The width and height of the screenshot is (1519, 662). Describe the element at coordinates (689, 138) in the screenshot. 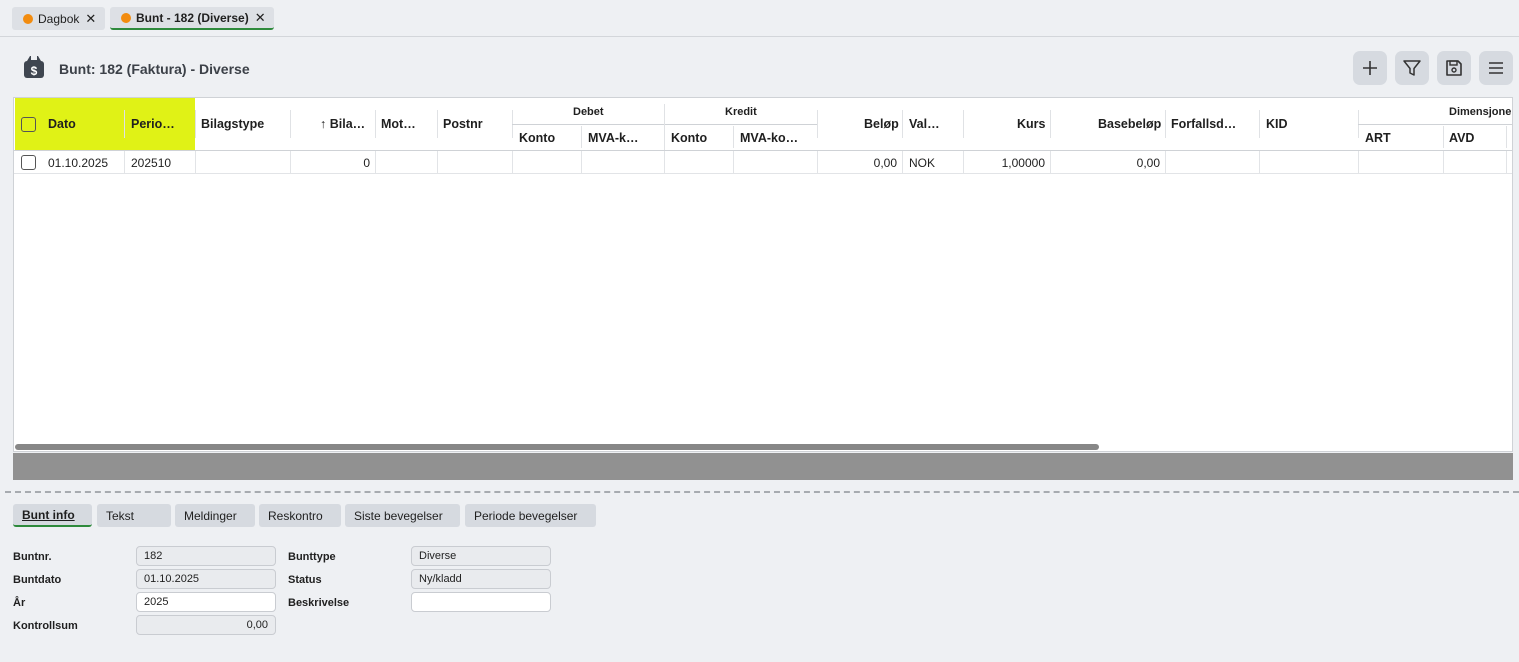

I see `col-kredit-konto: Konto` at that location.